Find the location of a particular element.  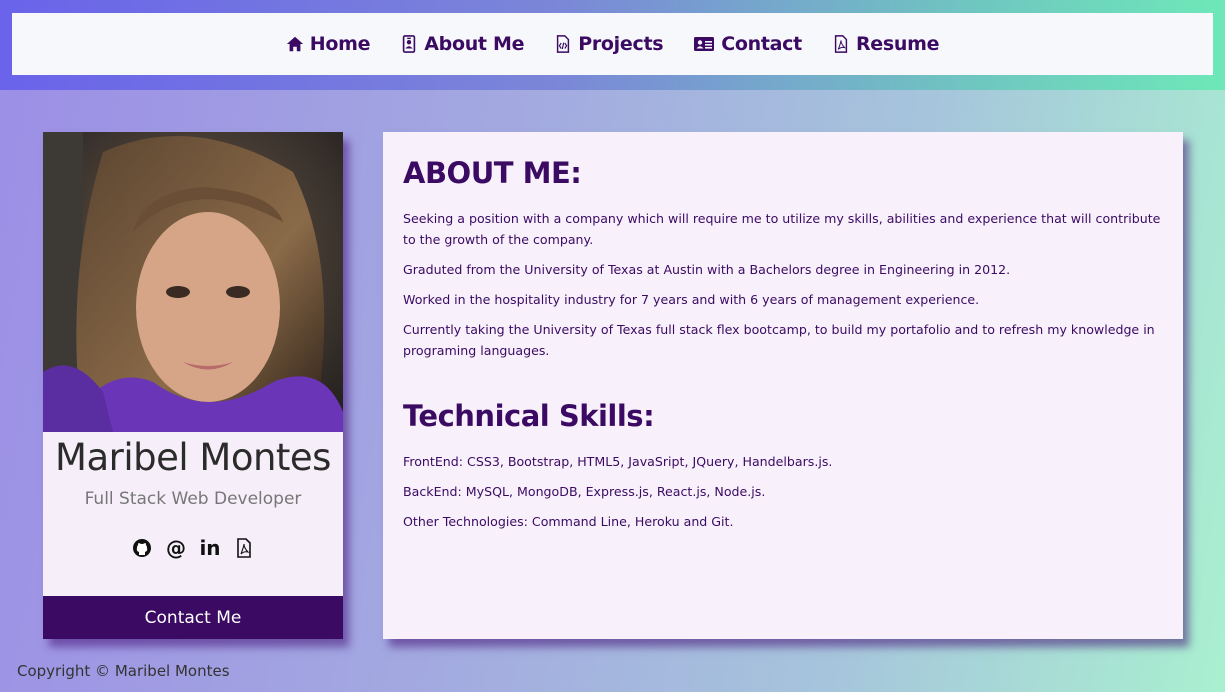

nav-about-label: About Me is located at coordinates (474, 44).